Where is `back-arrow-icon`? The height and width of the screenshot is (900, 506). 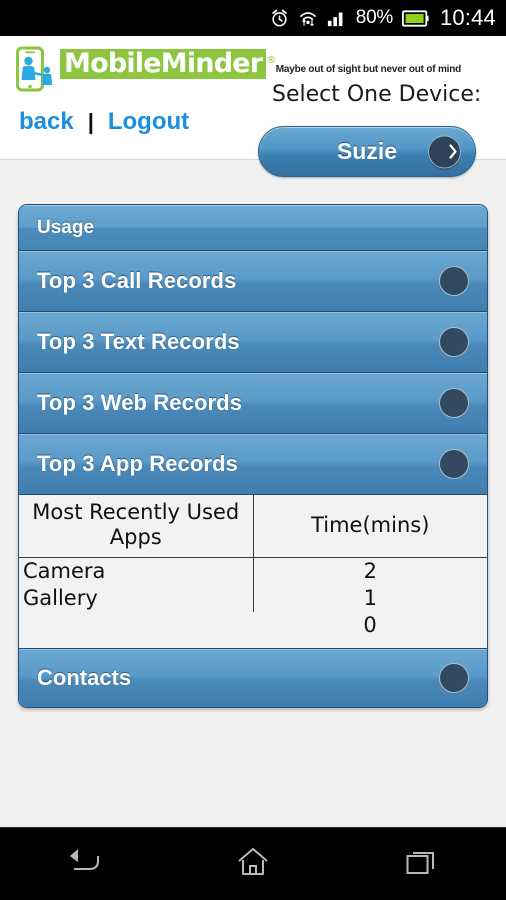 back-arrow-icon is located at coordinates (84, 864).